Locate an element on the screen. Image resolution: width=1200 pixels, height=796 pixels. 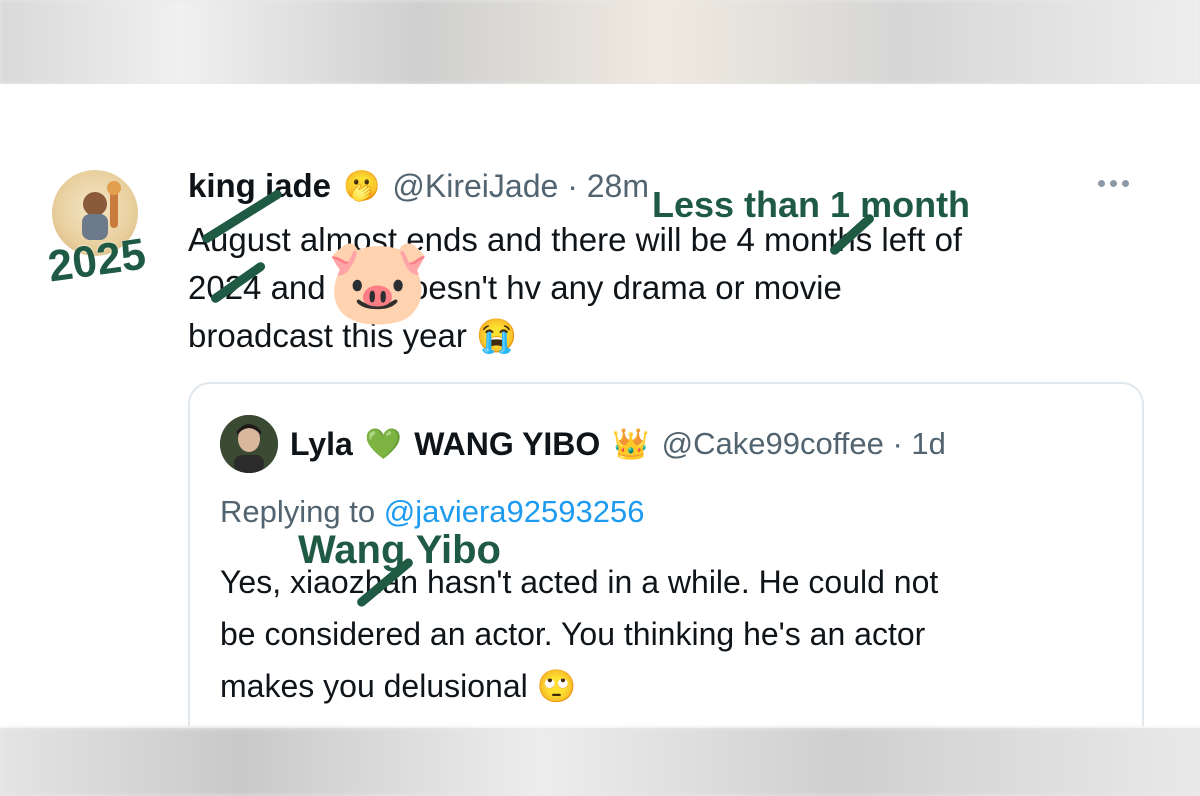
quoted-line-text: makes you delusional is located at coordinates (374, 686).